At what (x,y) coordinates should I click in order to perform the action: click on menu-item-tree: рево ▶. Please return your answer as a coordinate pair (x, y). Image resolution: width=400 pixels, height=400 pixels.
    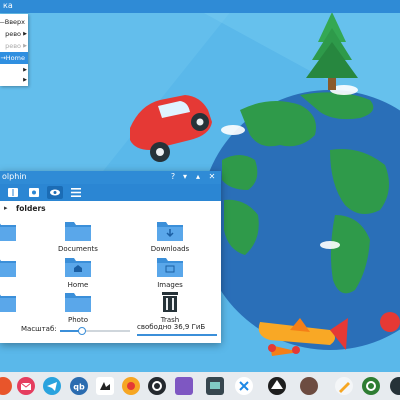
    Looking at the image, I should click on (14, 34).